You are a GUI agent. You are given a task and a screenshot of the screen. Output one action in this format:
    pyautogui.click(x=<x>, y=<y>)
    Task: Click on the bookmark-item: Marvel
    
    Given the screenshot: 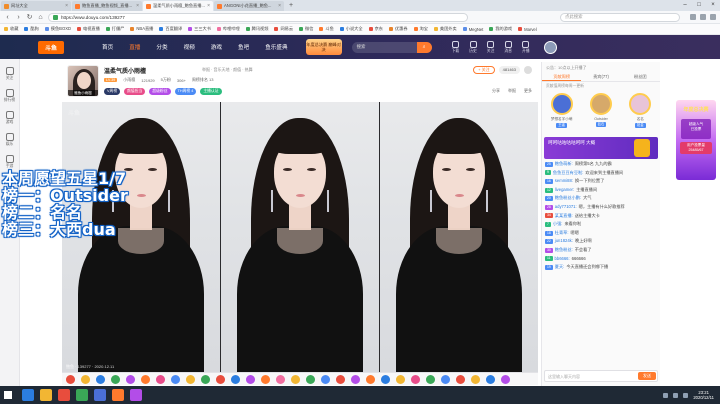 What is the action you would take?
    pyautogui.click(x=527, y=29)
    